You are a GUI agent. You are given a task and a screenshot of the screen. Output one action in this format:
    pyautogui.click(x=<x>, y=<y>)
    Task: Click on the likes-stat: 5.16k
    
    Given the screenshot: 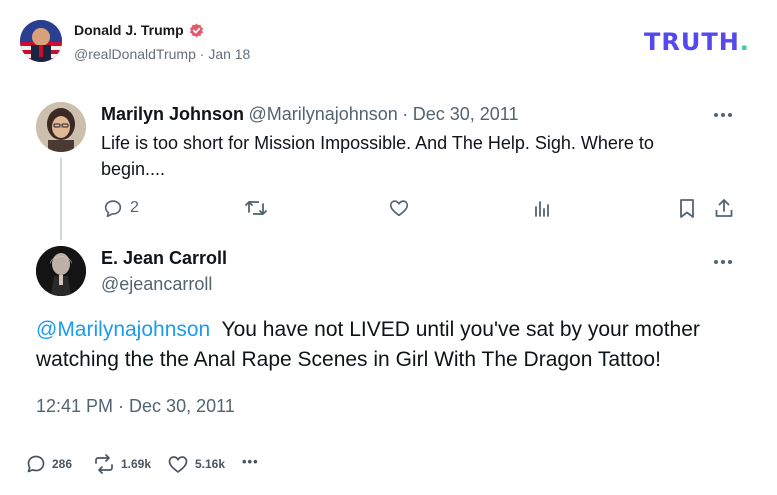 What is the action you would take?
    pyautogui.click(x=196, y=464)
    